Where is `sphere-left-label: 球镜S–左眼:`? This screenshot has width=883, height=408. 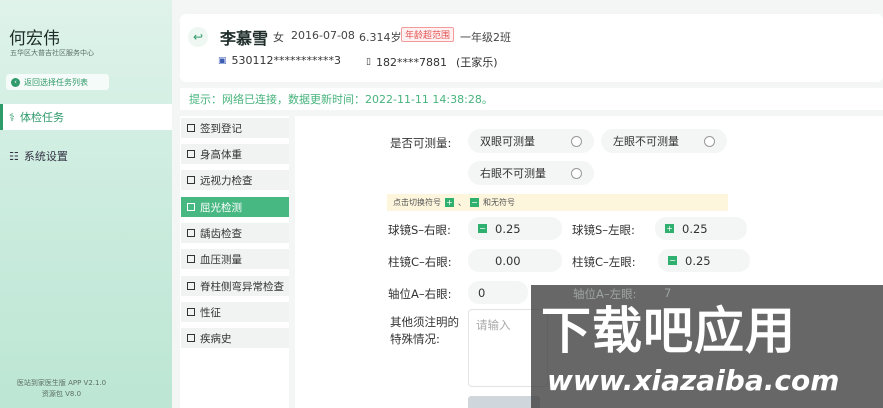
sphere-left-label: 球镜S–左眼: is located at coordinates (603, 230).